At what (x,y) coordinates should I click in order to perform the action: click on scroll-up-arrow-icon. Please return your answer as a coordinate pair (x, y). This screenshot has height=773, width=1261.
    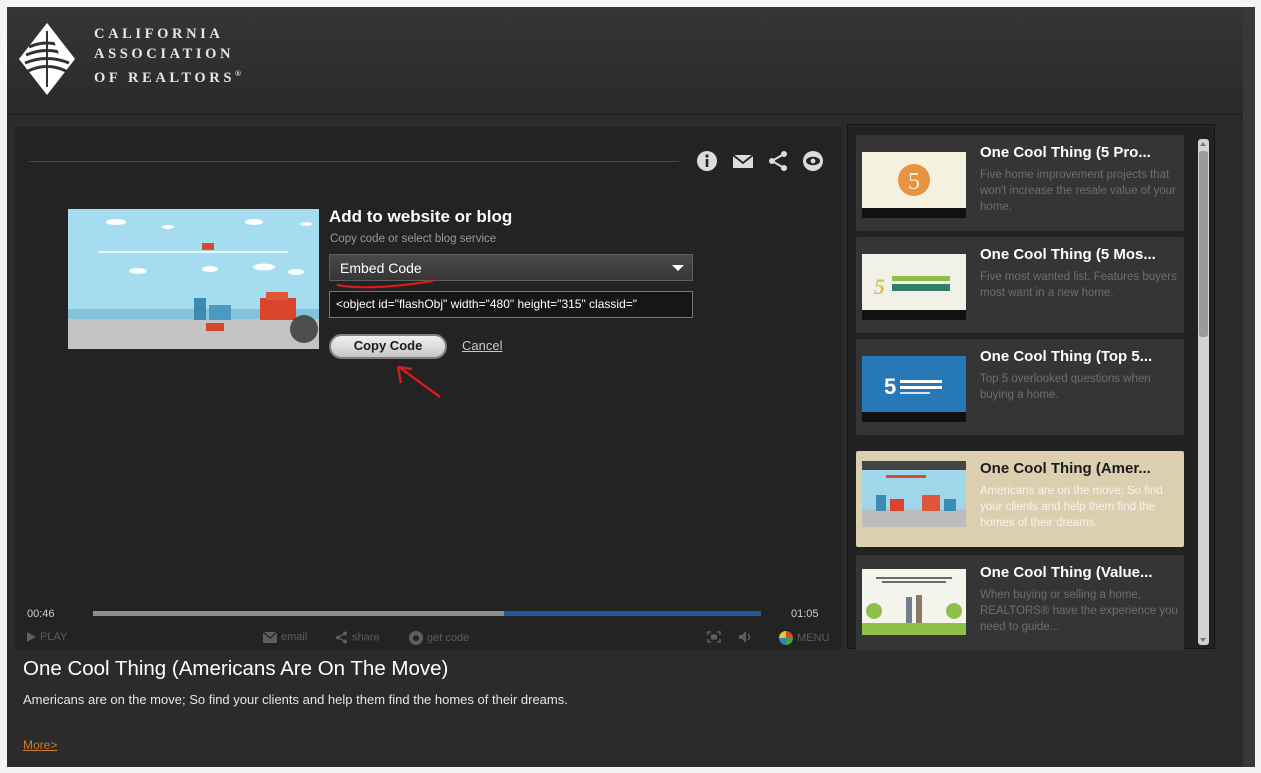
    Looking at the image, I should click on (1203, 144).